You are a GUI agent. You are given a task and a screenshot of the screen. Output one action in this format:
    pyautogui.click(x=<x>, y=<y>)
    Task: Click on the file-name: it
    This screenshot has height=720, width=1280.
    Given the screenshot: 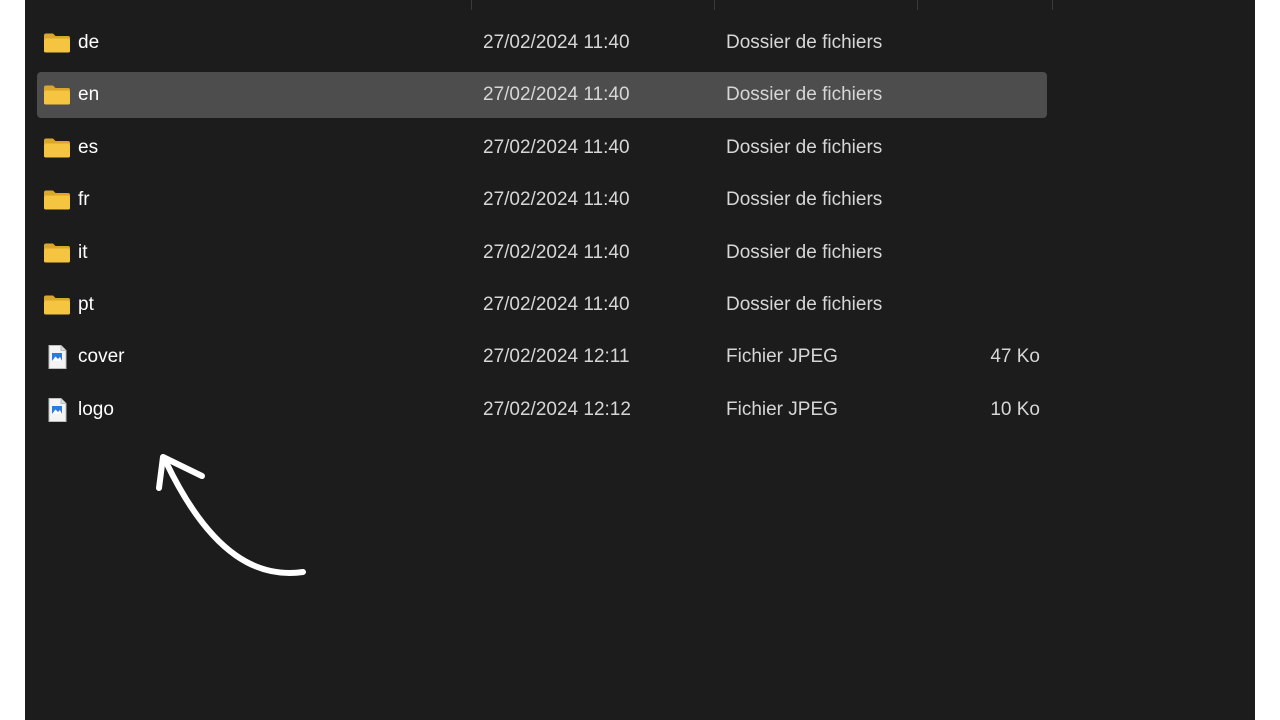 What is the action you would take?
    pyautogui.click(x=83, y=252)
    